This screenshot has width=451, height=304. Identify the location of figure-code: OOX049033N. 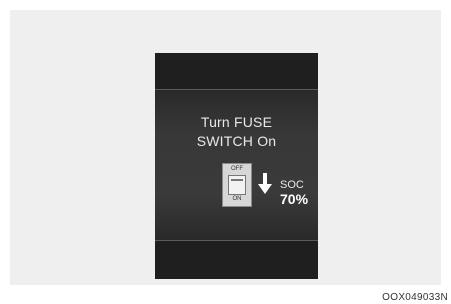
(415, 297).